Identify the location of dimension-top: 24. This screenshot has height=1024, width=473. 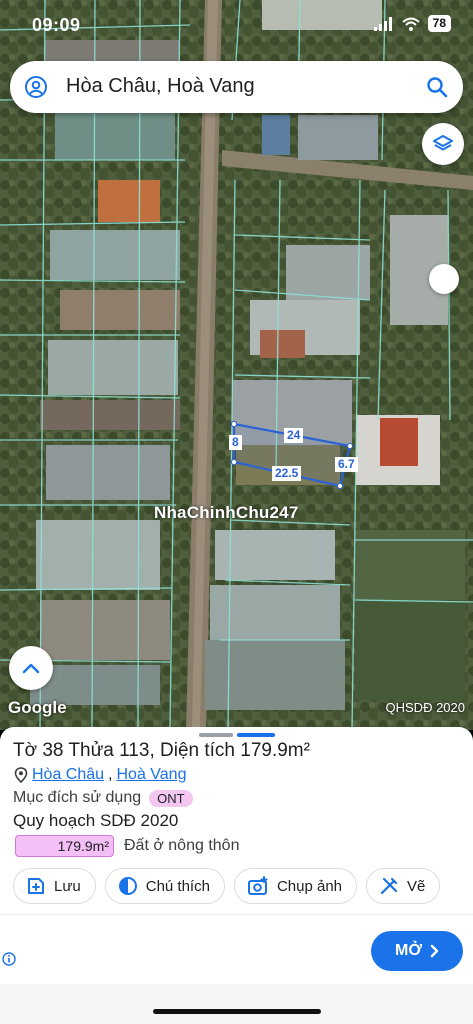
(294, 435).